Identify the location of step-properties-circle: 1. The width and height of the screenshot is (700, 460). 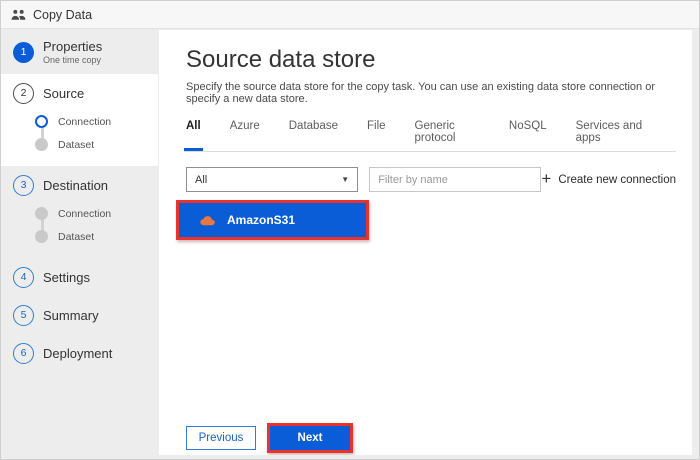
(23, 52).